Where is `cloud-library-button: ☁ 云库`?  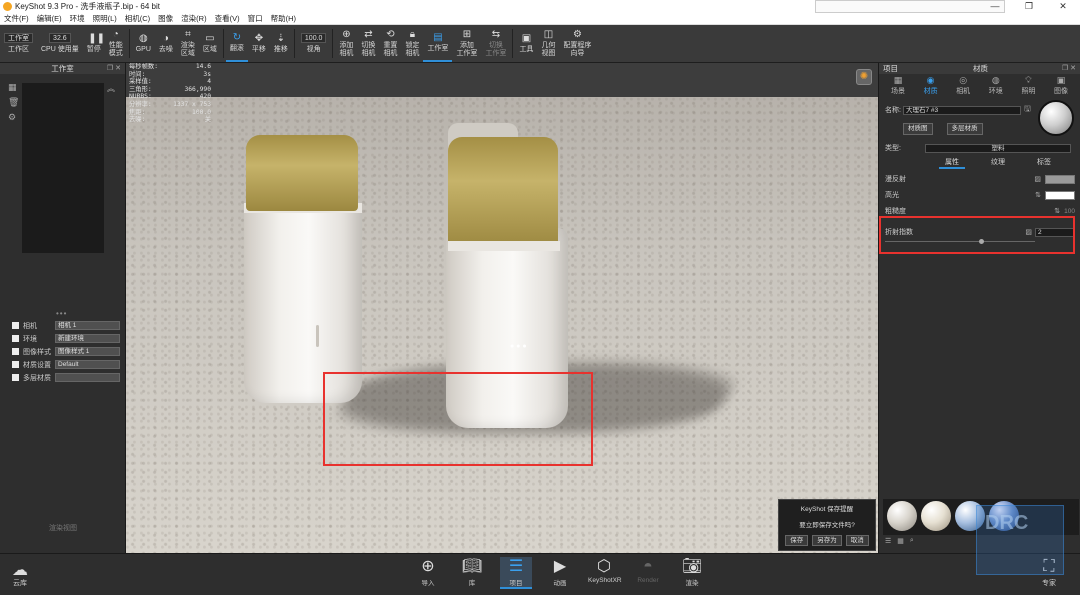 cloud-library-button: ☁ 云库 is located at coordinates (20, 574).